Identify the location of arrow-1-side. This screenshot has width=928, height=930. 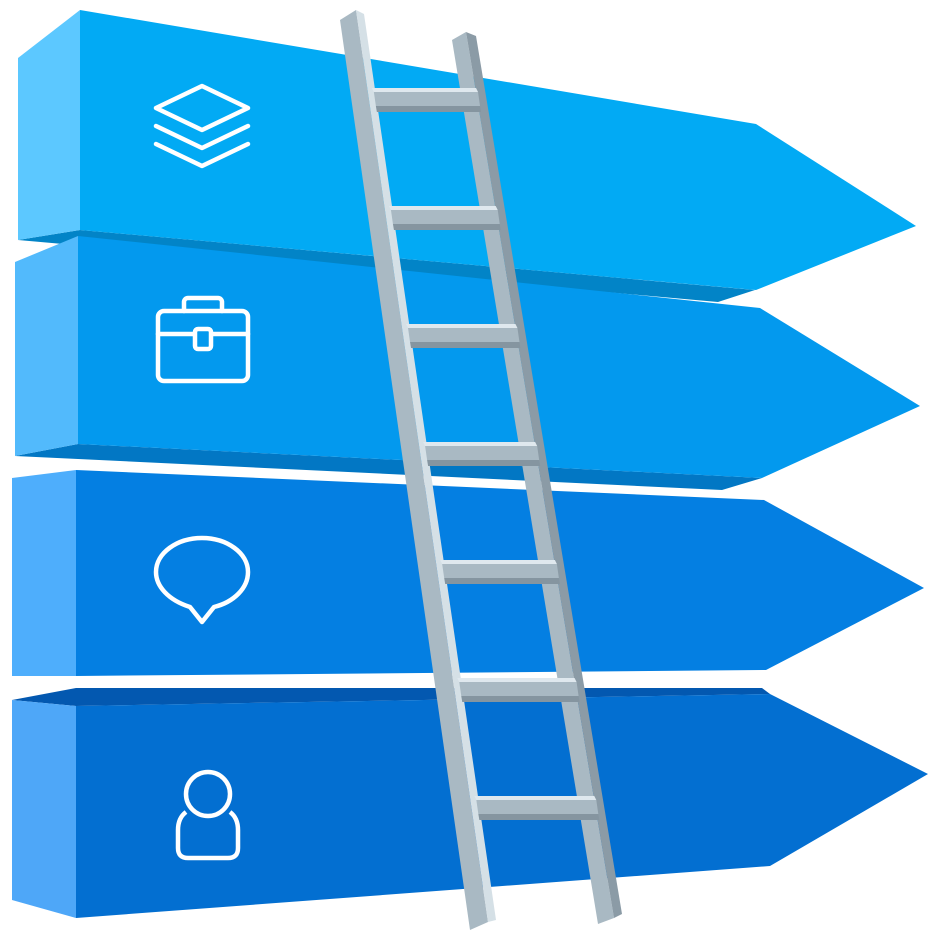
(49, 125).